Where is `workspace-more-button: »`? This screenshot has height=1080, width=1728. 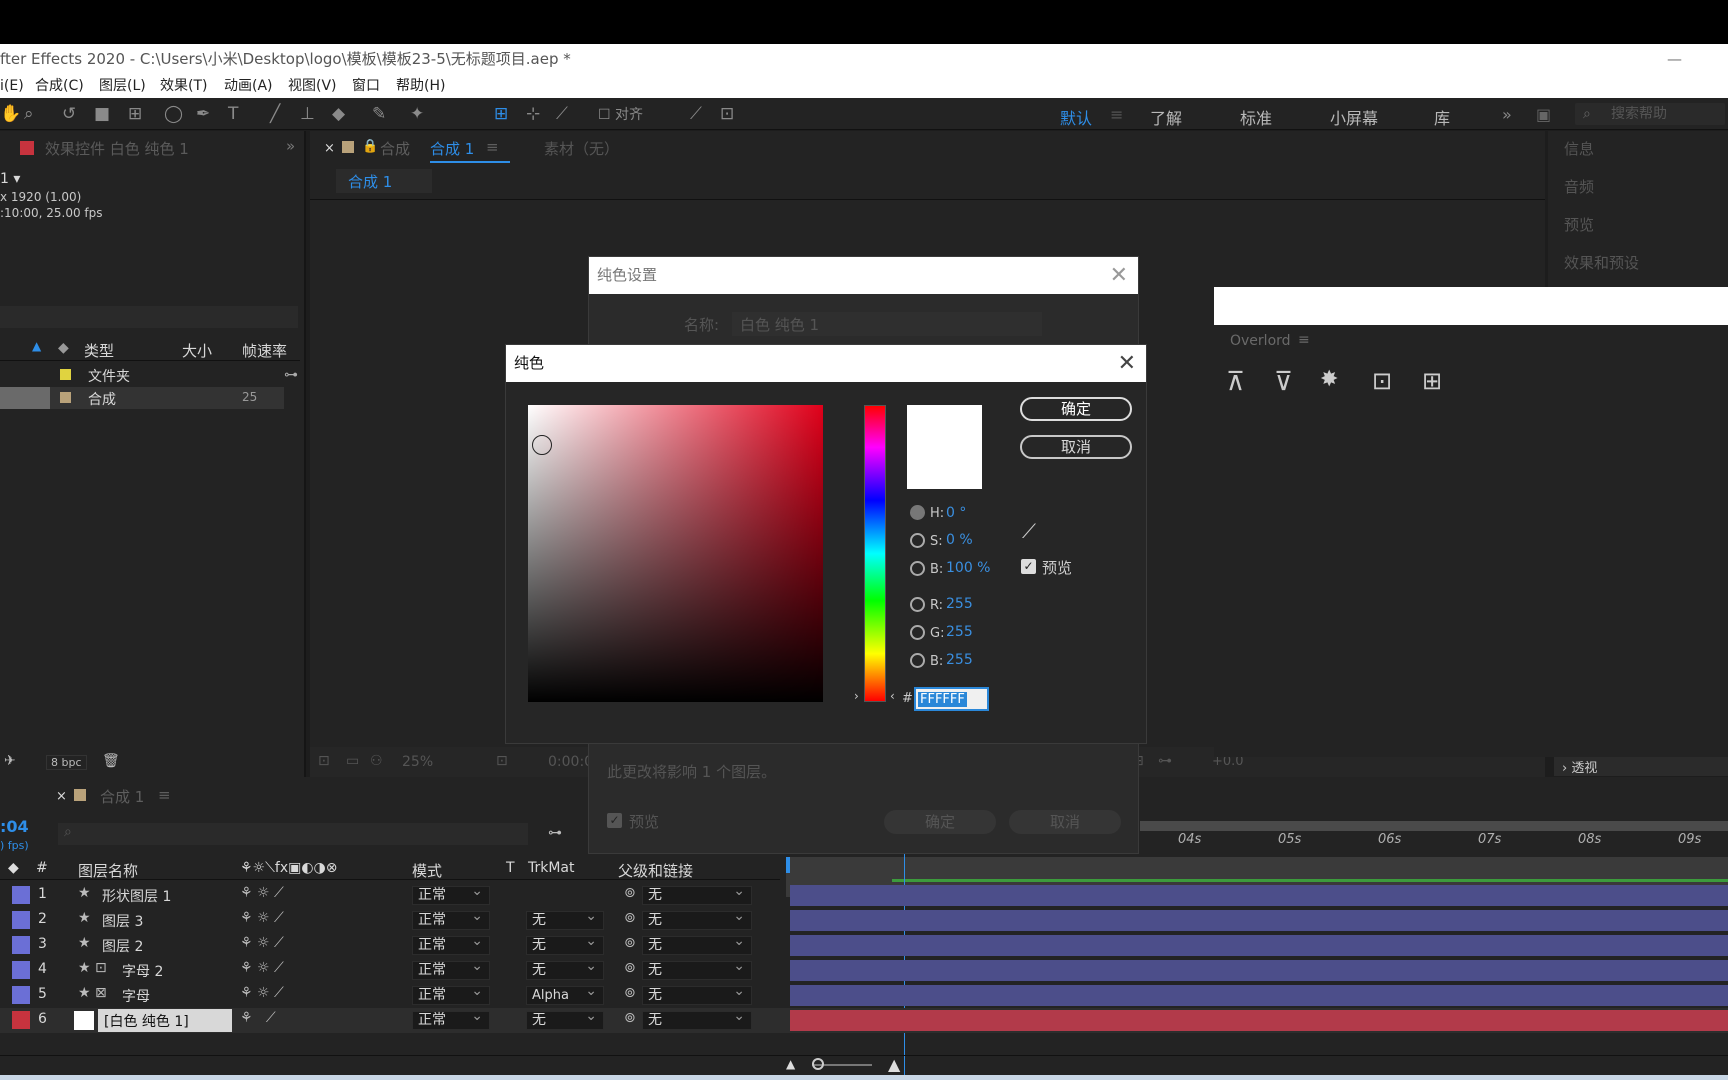
workspace-more-button: » is located at coordinates (1507, 114).